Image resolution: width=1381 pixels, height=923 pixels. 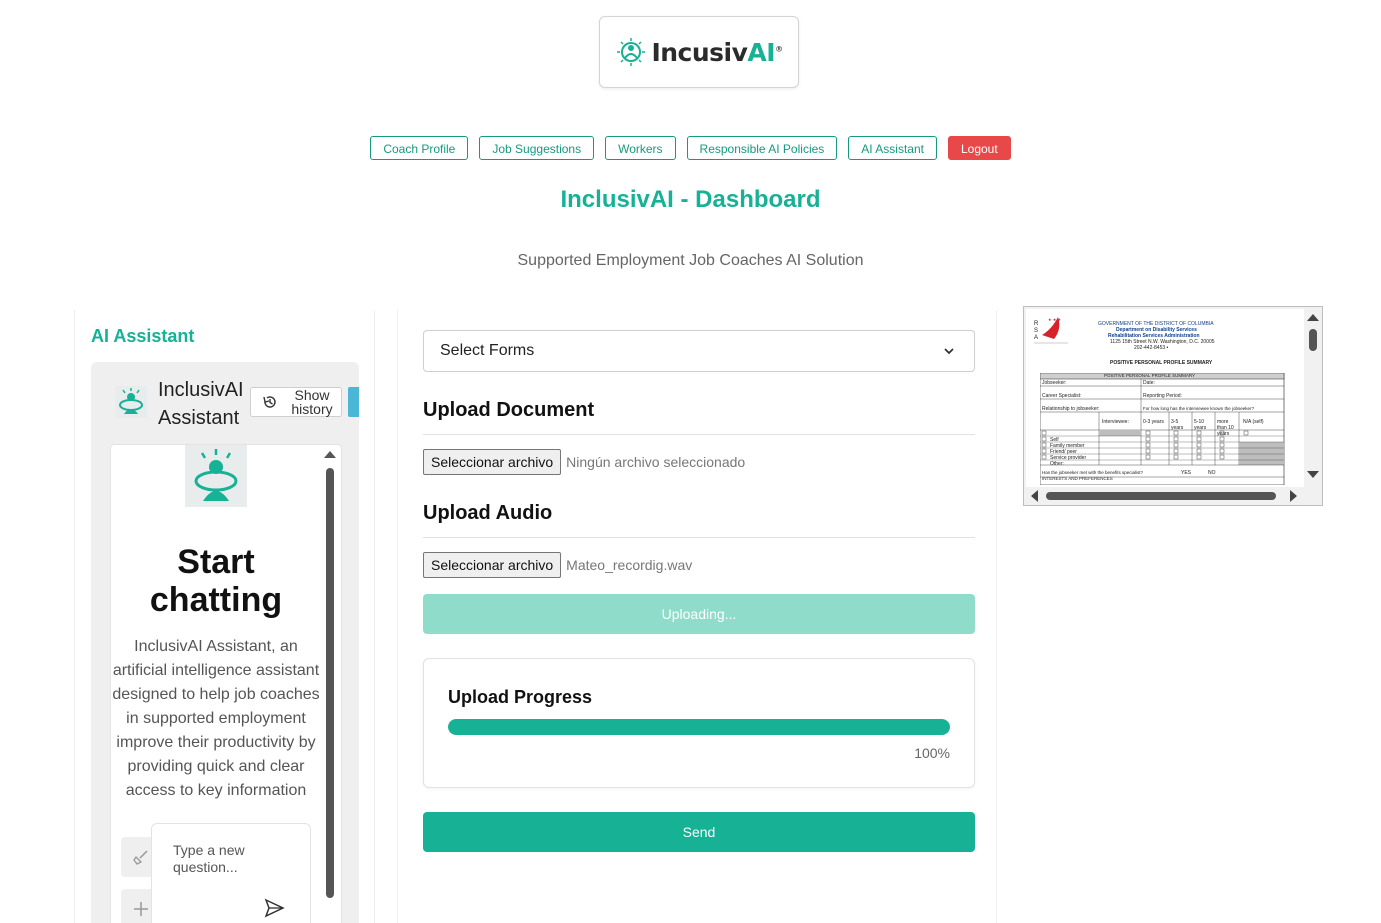 I want to click on nav-ai-assistant-button: AI Assistant, so click(x=892, y=148).